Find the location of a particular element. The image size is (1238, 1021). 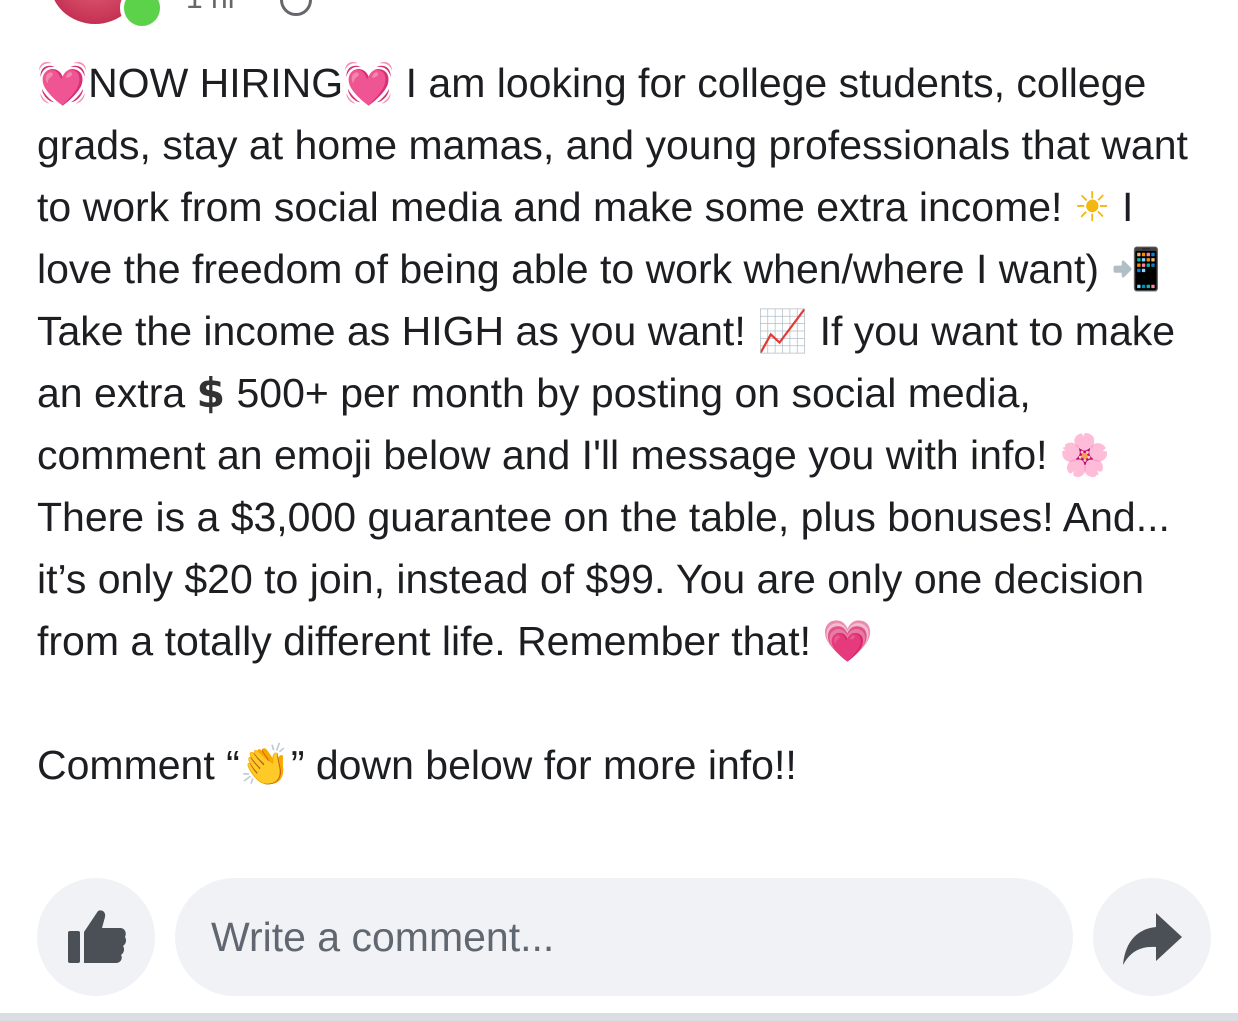

post-text-segment: Comment “ is located at coordinates (138, 765).